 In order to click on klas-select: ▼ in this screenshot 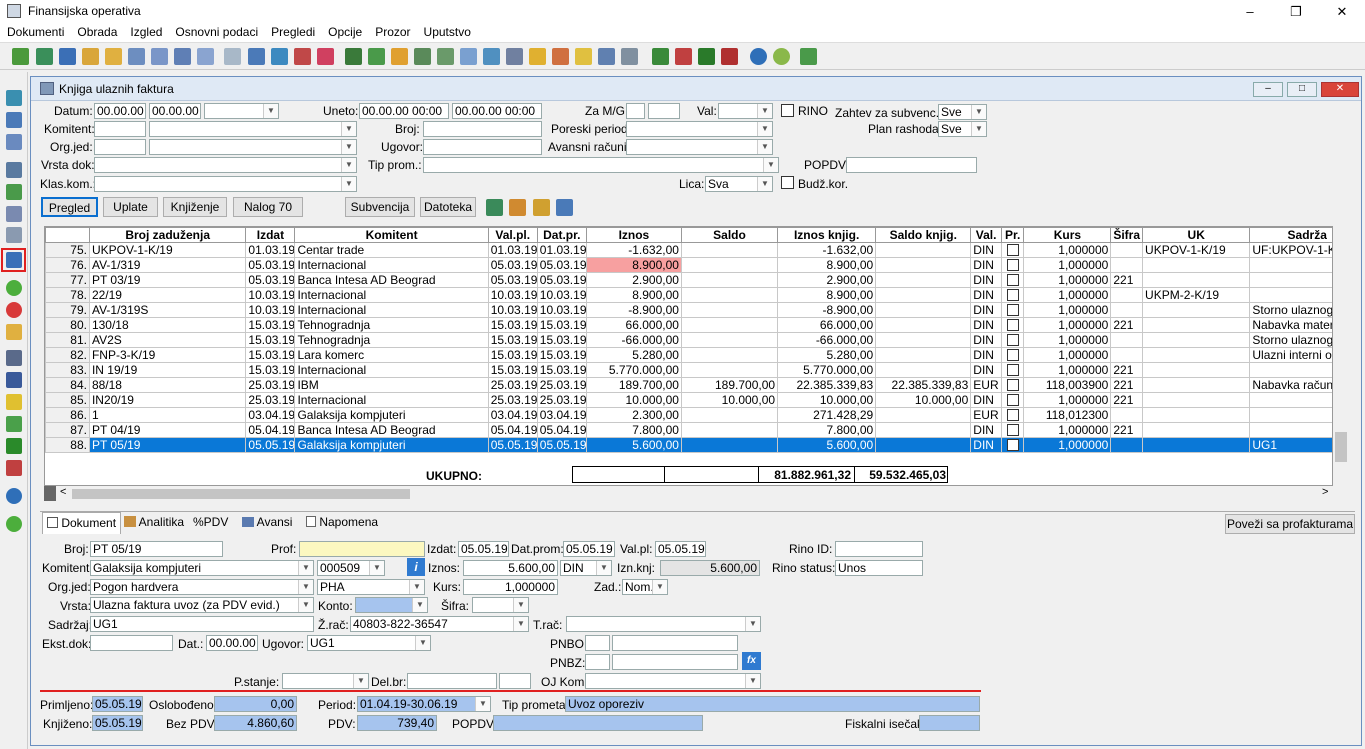, I will do `click(225, 184)`.